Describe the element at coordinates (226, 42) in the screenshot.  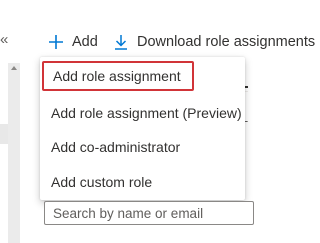
I see `download-button-label: Download role assignments` at that location.